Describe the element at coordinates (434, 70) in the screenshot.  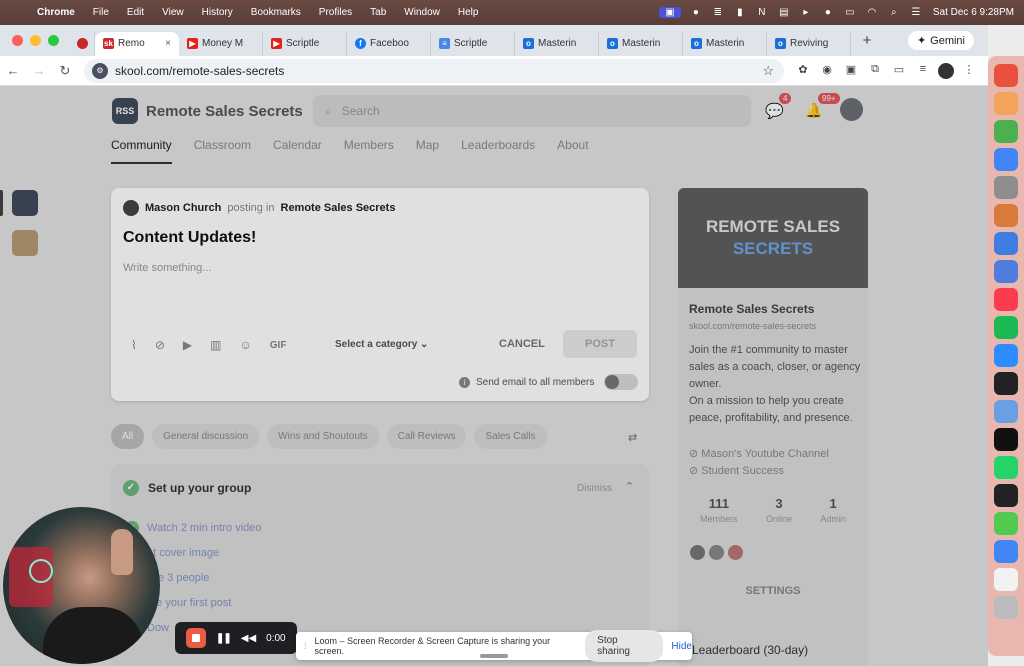
I see `address-bar: ⚙ skool.com/remote-sales-secrets ☆` at that location.